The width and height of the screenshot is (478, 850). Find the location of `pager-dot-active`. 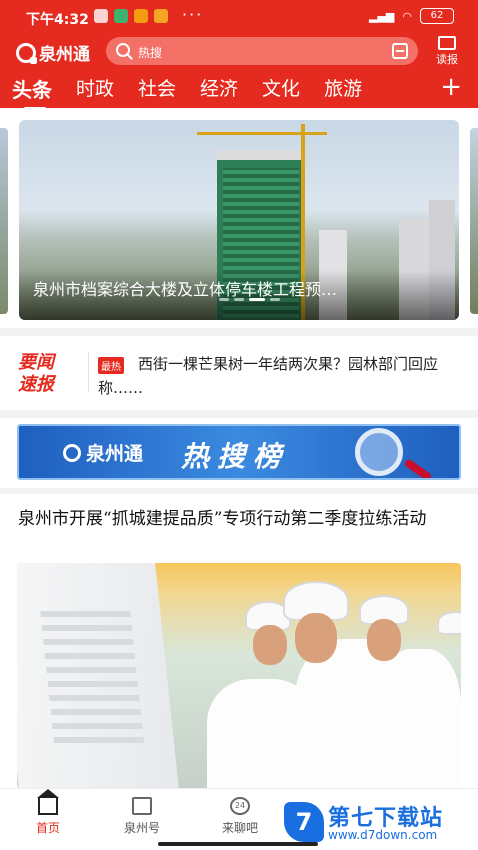

pager-dot-active is located at coordinates (257, 299).